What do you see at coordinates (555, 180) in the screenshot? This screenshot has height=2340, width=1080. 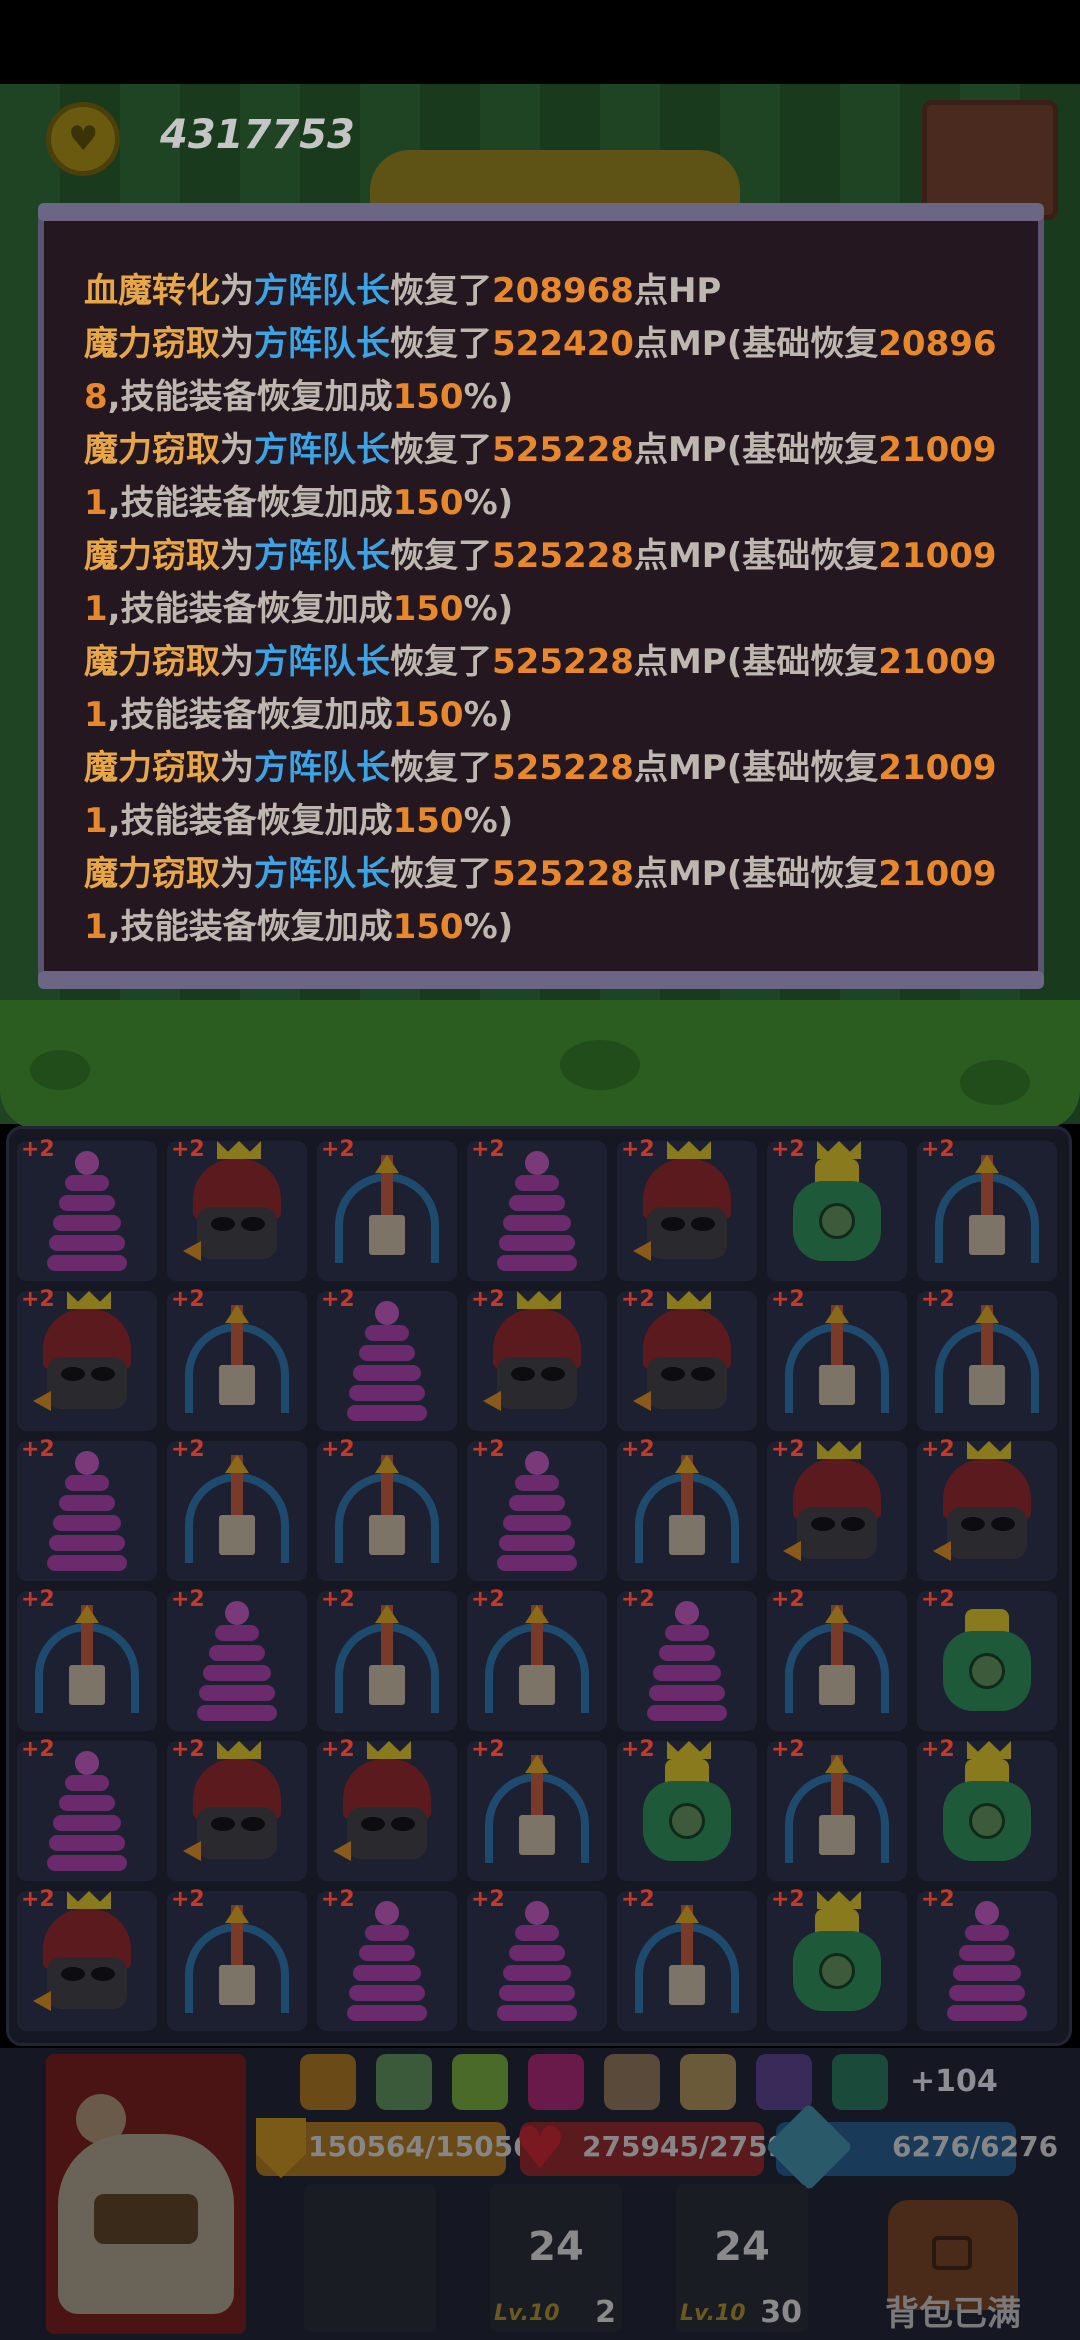 I see `stage-title-decoration` at bounding box center [555, 180].